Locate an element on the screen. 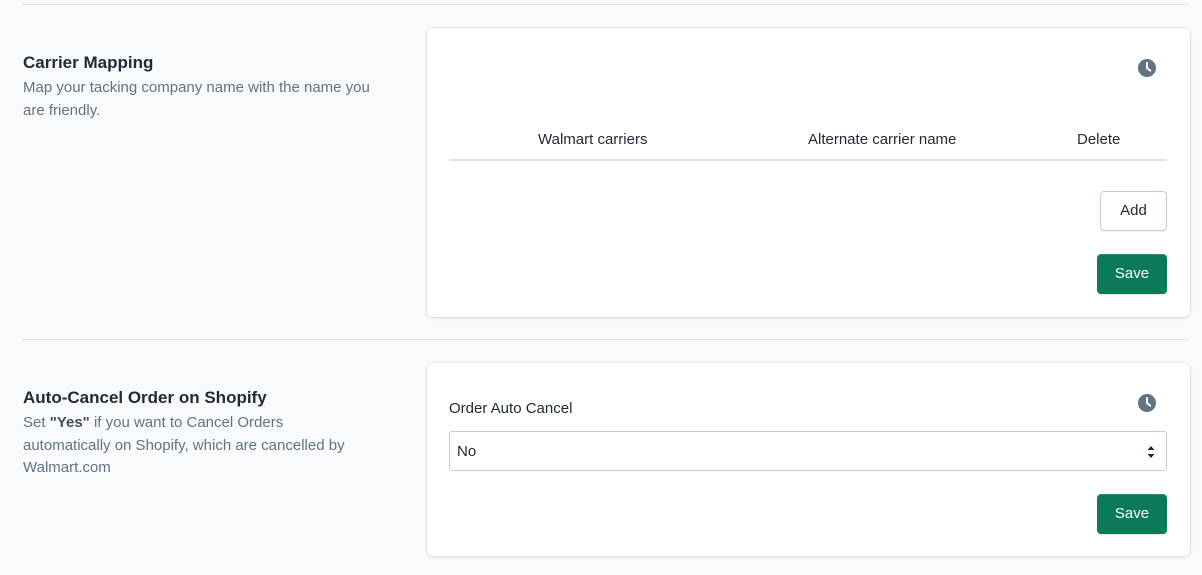 This screenshot has height=575, width=1202. save-auto-cancel-button: Save is located at coordinates (1132, 514).